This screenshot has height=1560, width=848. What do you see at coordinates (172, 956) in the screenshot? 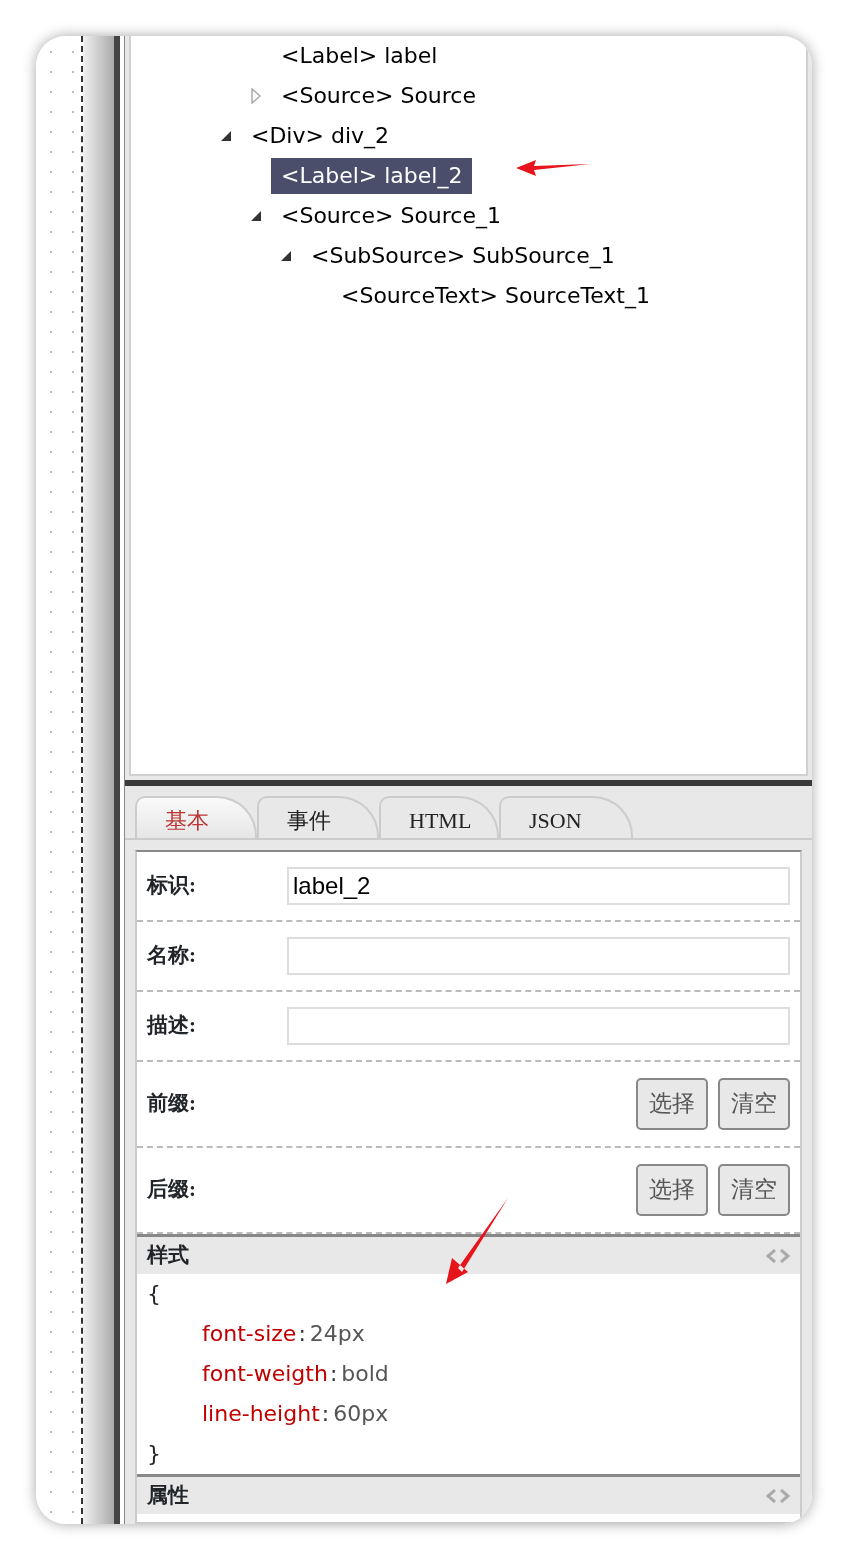
I see `field-label: 名称:` at bounding box center [172, 956].